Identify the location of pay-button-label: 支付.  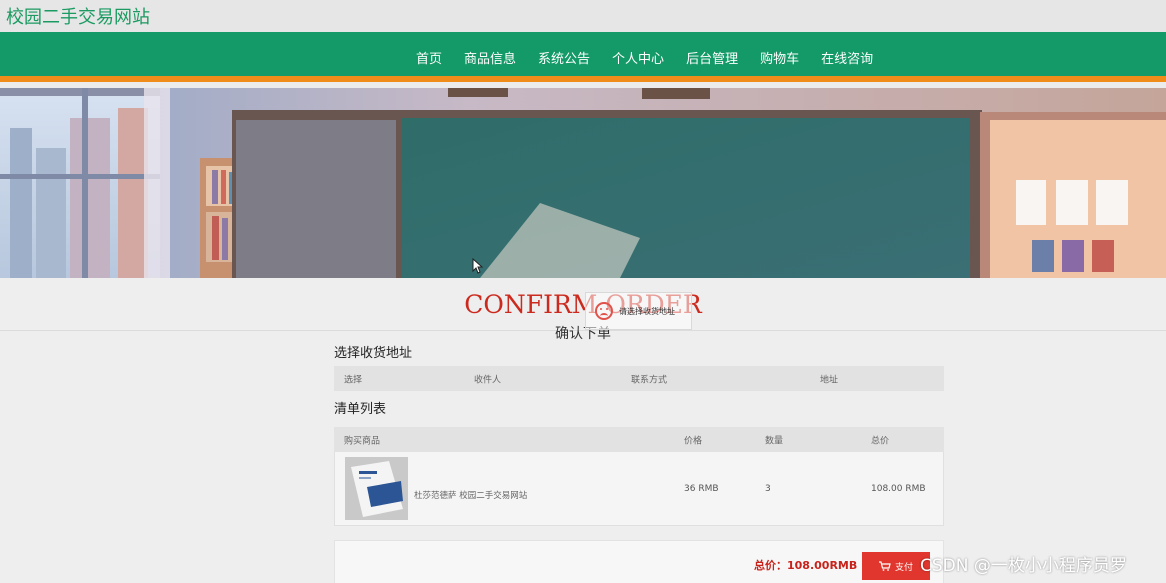
(903, 567).